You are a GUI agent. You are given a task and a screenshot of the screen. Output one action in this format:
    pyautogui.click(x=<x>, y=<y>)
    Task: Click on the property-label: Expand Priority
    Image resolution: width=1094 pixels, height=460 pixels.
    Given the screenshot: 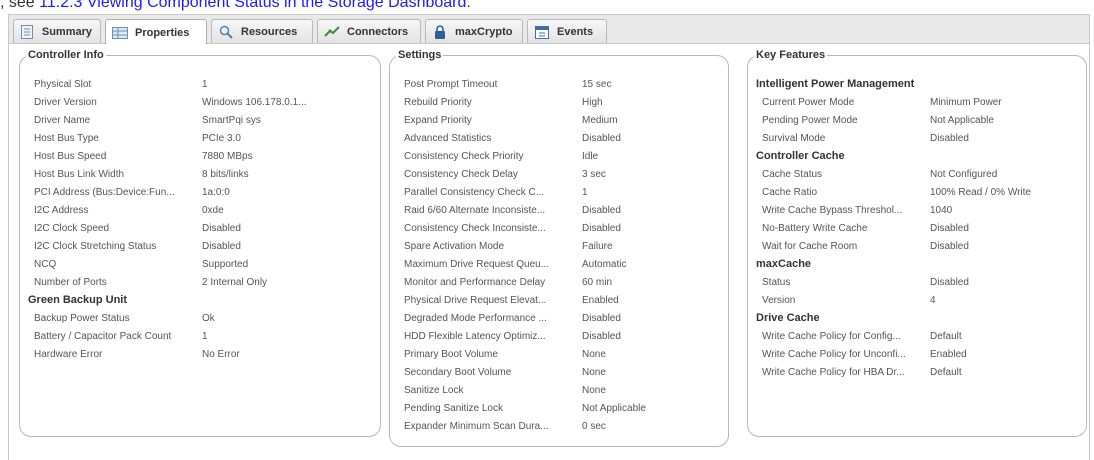 What is the action you would take?
    pyautogui.click(x=438, y=120)
    